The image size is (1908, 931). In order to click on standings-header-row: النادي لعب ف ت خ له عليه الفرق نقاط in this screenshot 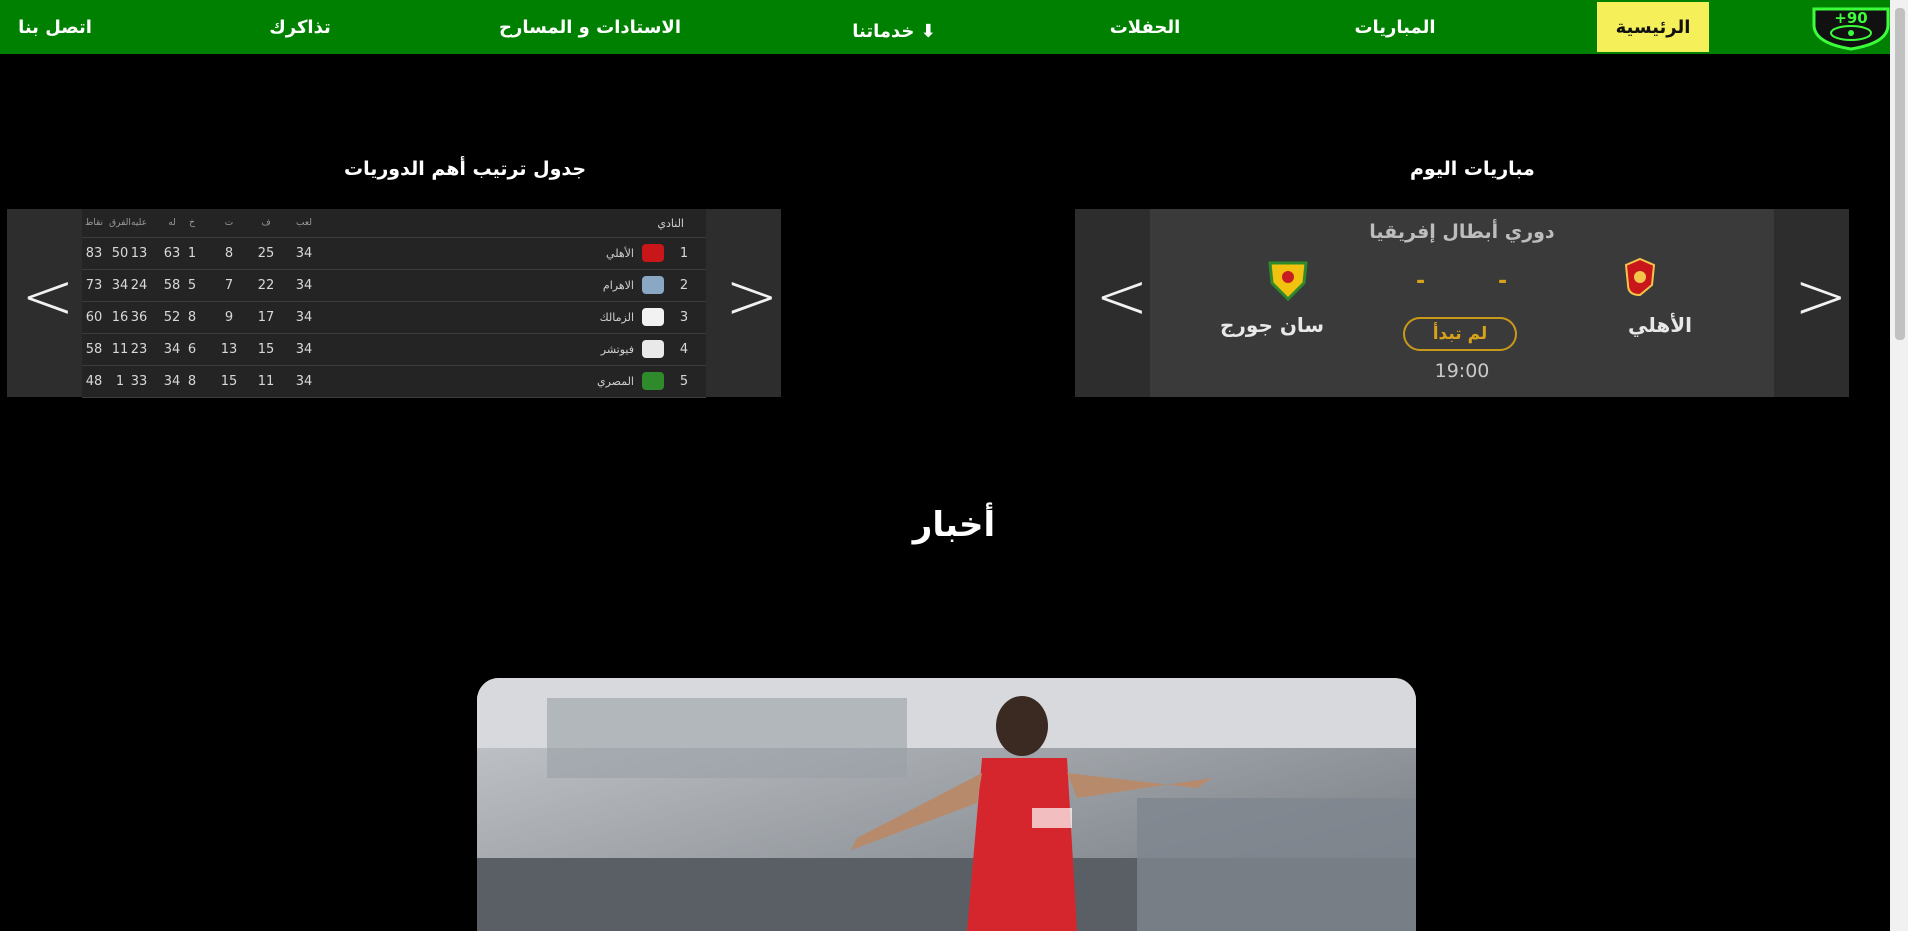, I will do `click(394, 223)`.